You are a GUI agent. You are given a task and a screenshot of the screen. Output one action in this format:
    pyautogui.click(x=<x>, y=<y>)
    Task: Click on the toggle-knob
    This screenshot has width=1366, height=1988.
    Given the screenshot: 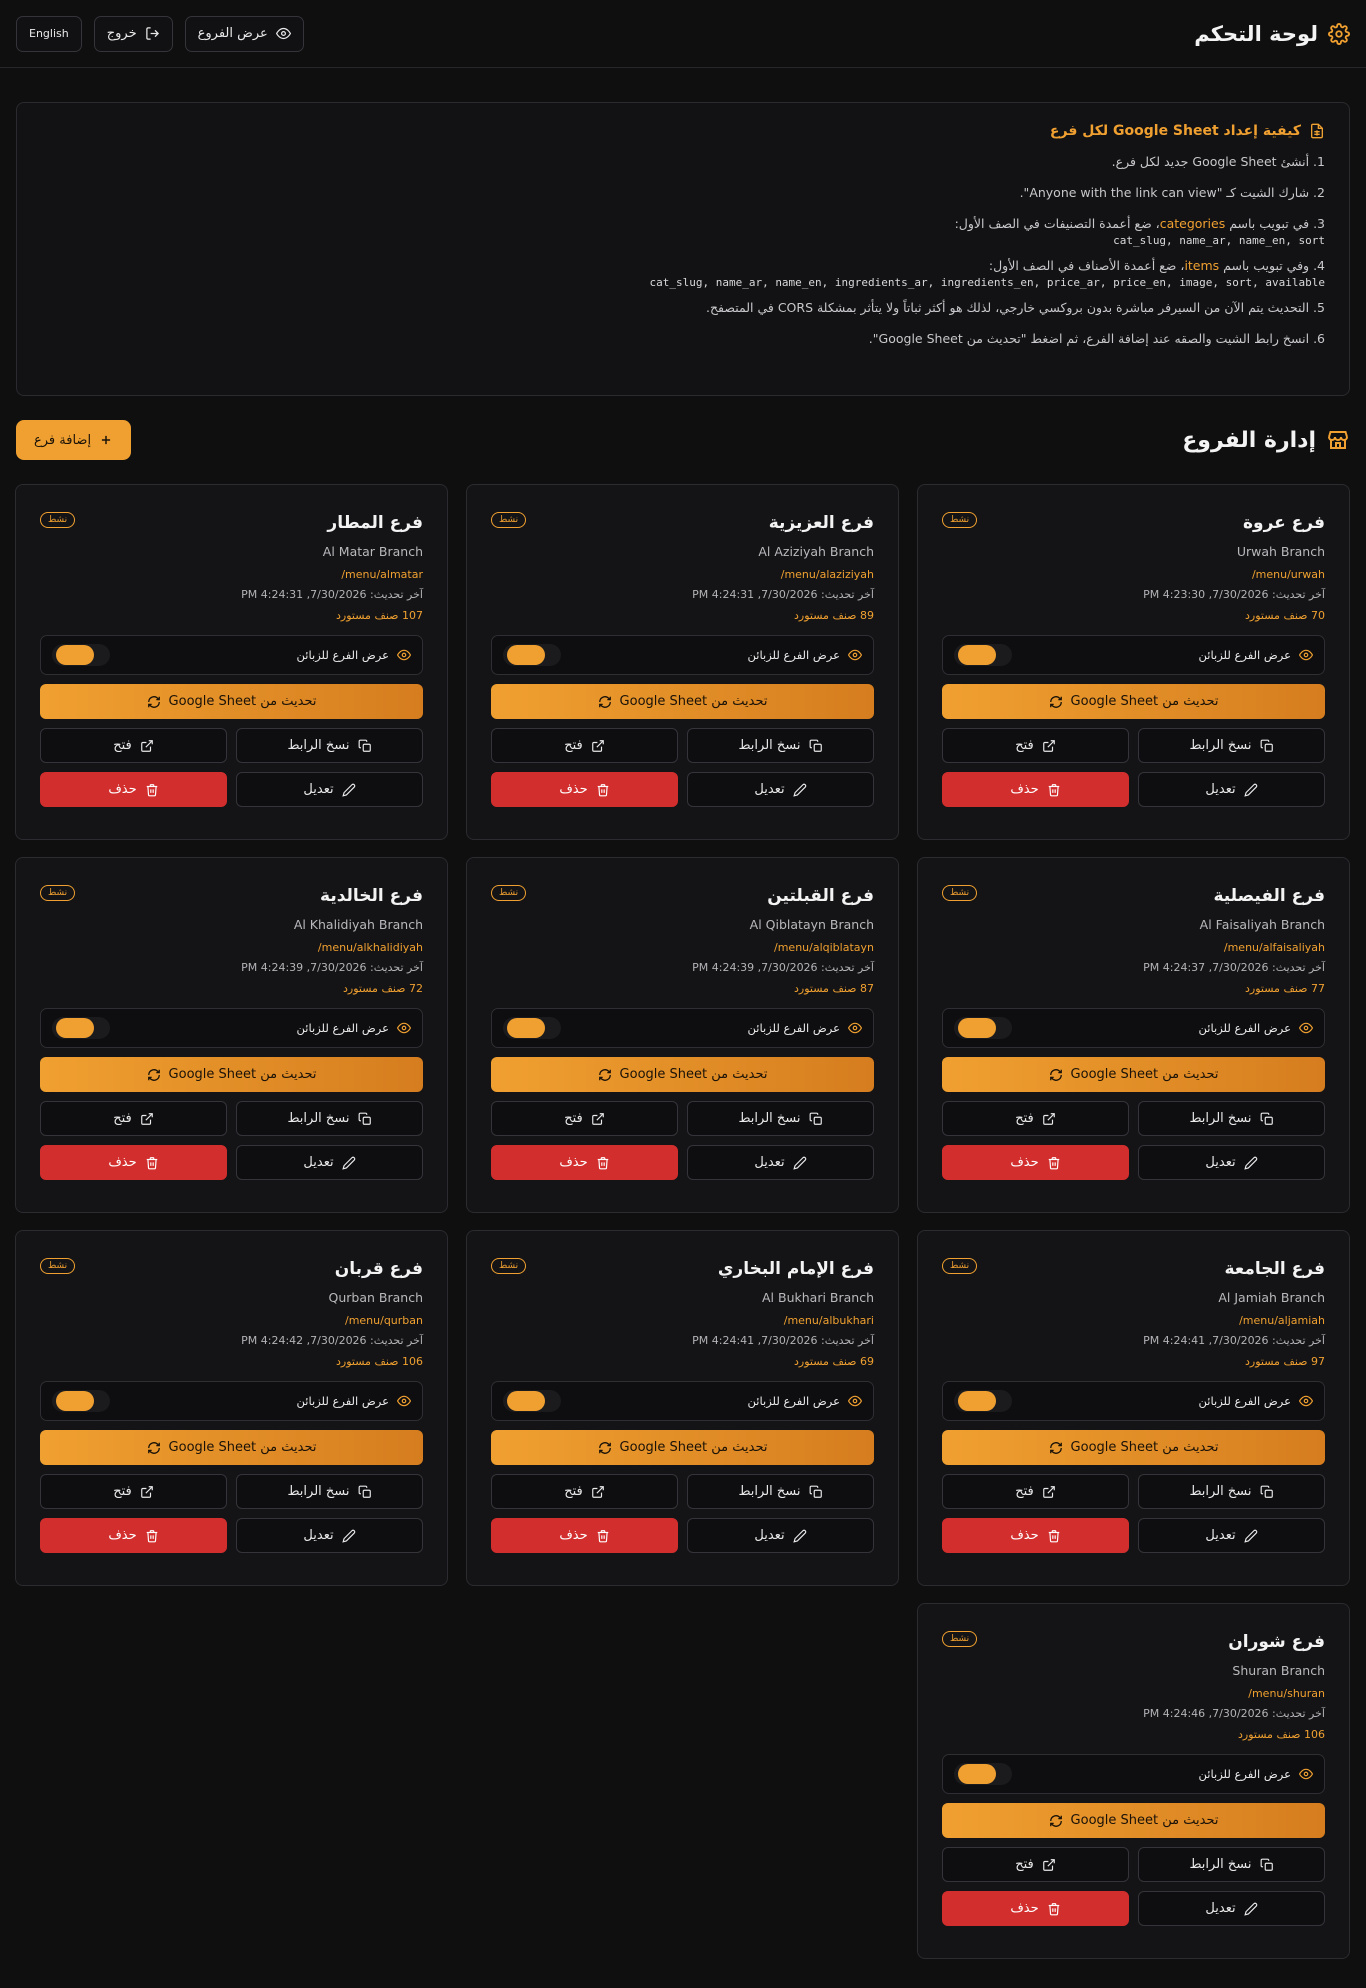 What is the action you would take?
    pyautogui.click(x=526, y=1401)
    